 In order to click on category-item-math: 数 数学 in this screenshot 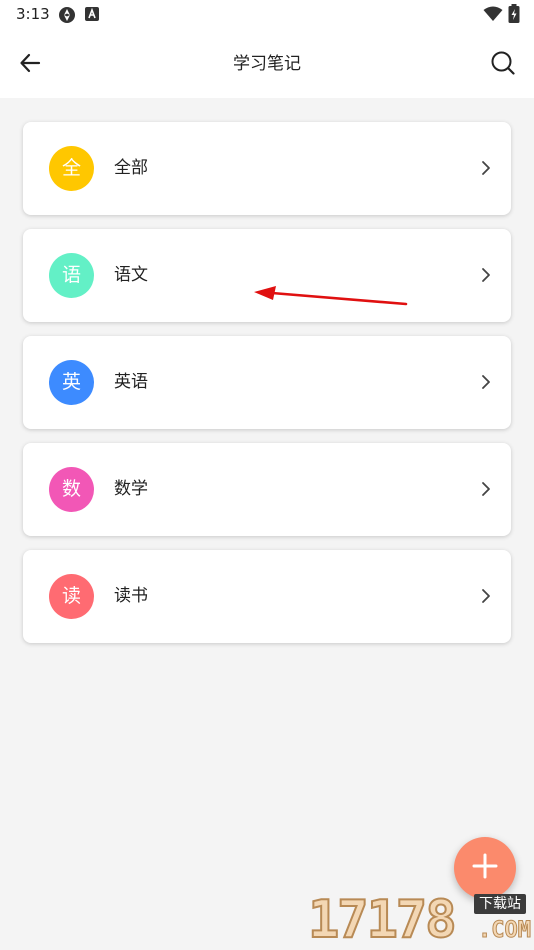, I will do `click(267, 489)`.